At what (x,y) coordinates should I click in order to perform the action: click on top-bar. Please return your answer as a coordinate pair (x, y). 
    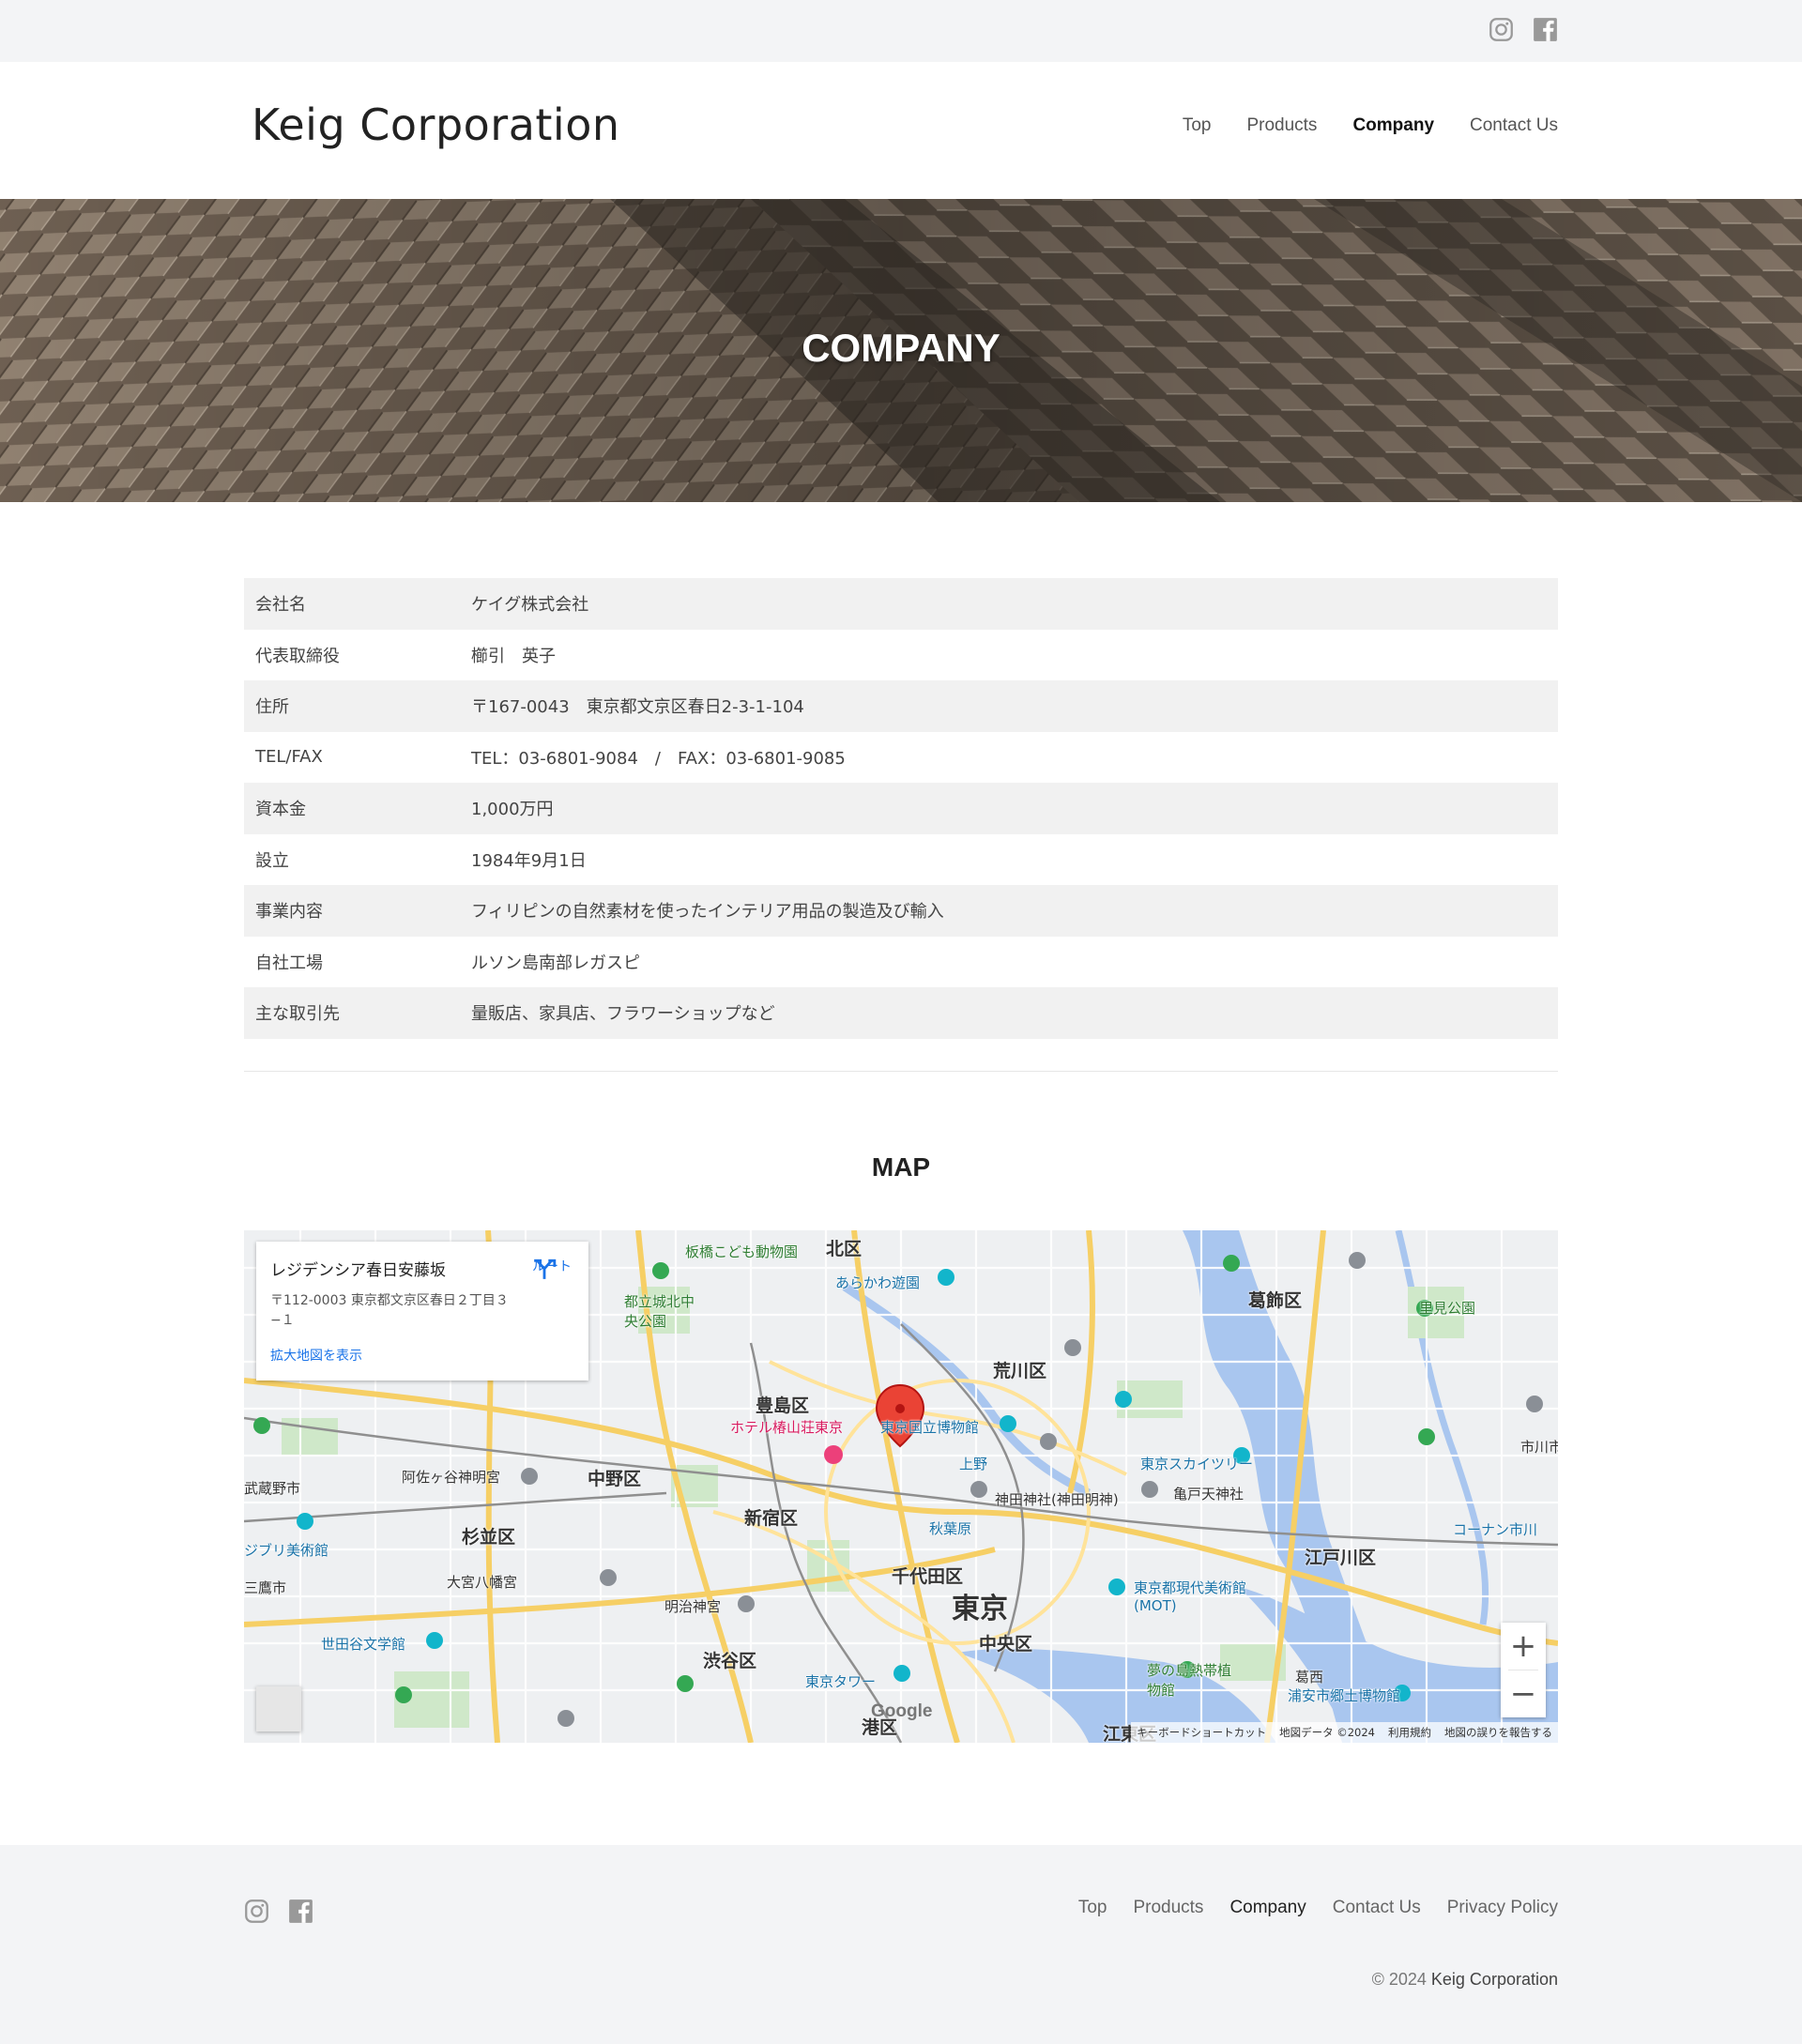
    Looking at the image, I should click on (901, 31).